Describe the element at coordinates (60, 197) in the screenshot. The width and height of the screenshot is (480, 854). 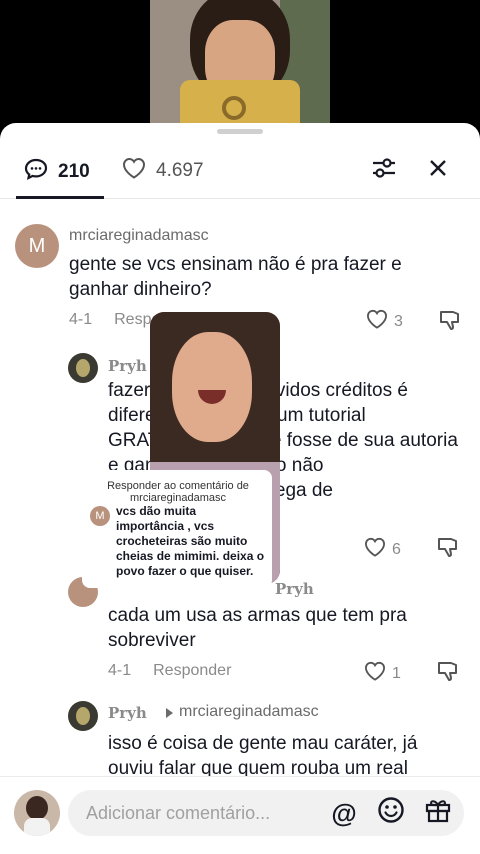
I see `active-tab-indicator` at that location.